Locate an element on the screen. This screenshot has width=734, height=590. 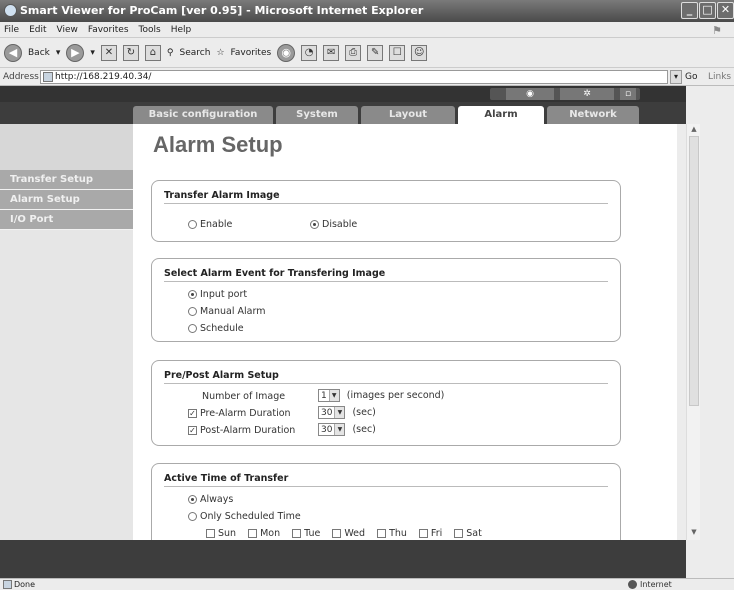
scheduled-radio is located at coordinates (192, 516).